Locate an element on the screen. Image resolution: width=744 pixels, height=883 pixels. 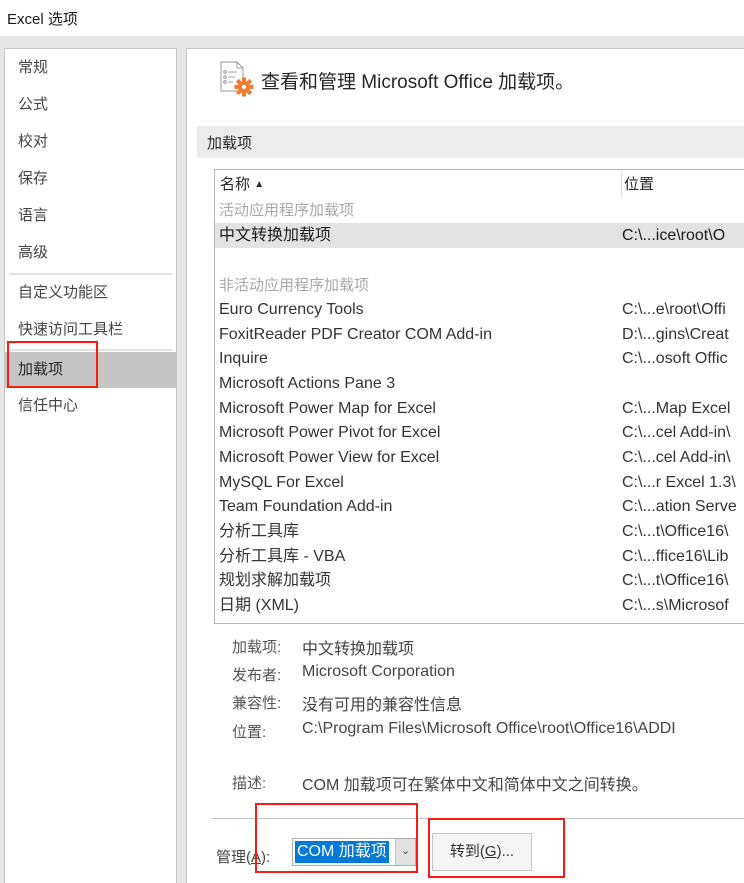
detail-value-addin: 中文转换加载项 is located at coordinates (358, 649).